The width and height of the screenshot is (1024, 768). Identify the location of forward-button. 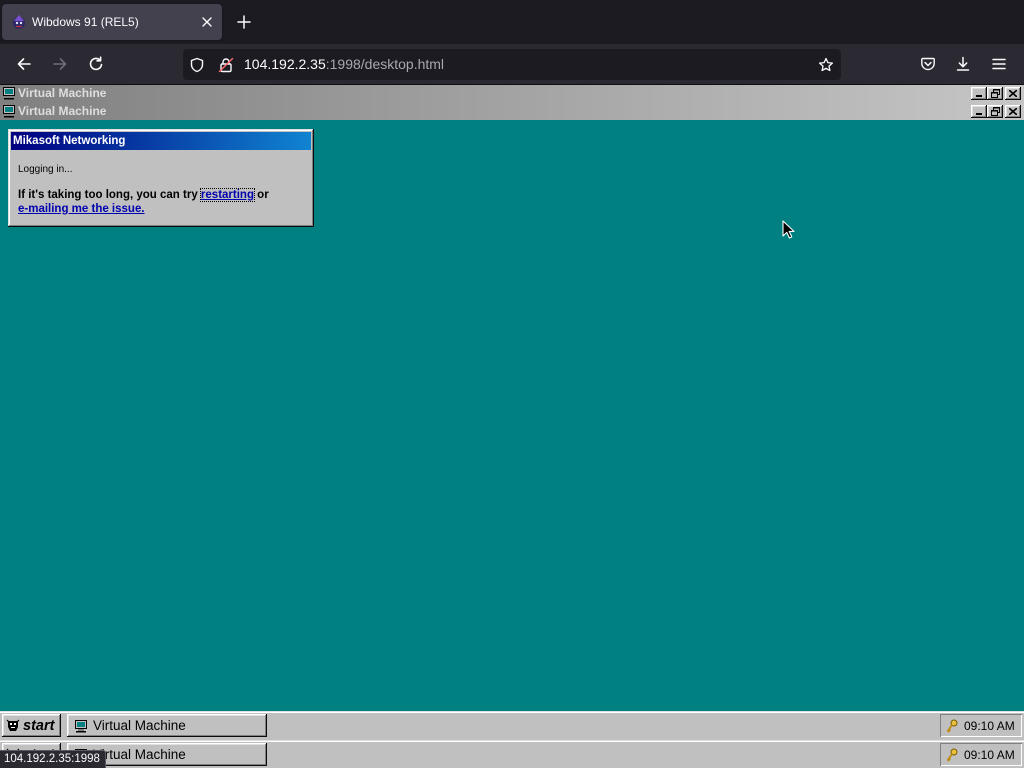
(60, 64).